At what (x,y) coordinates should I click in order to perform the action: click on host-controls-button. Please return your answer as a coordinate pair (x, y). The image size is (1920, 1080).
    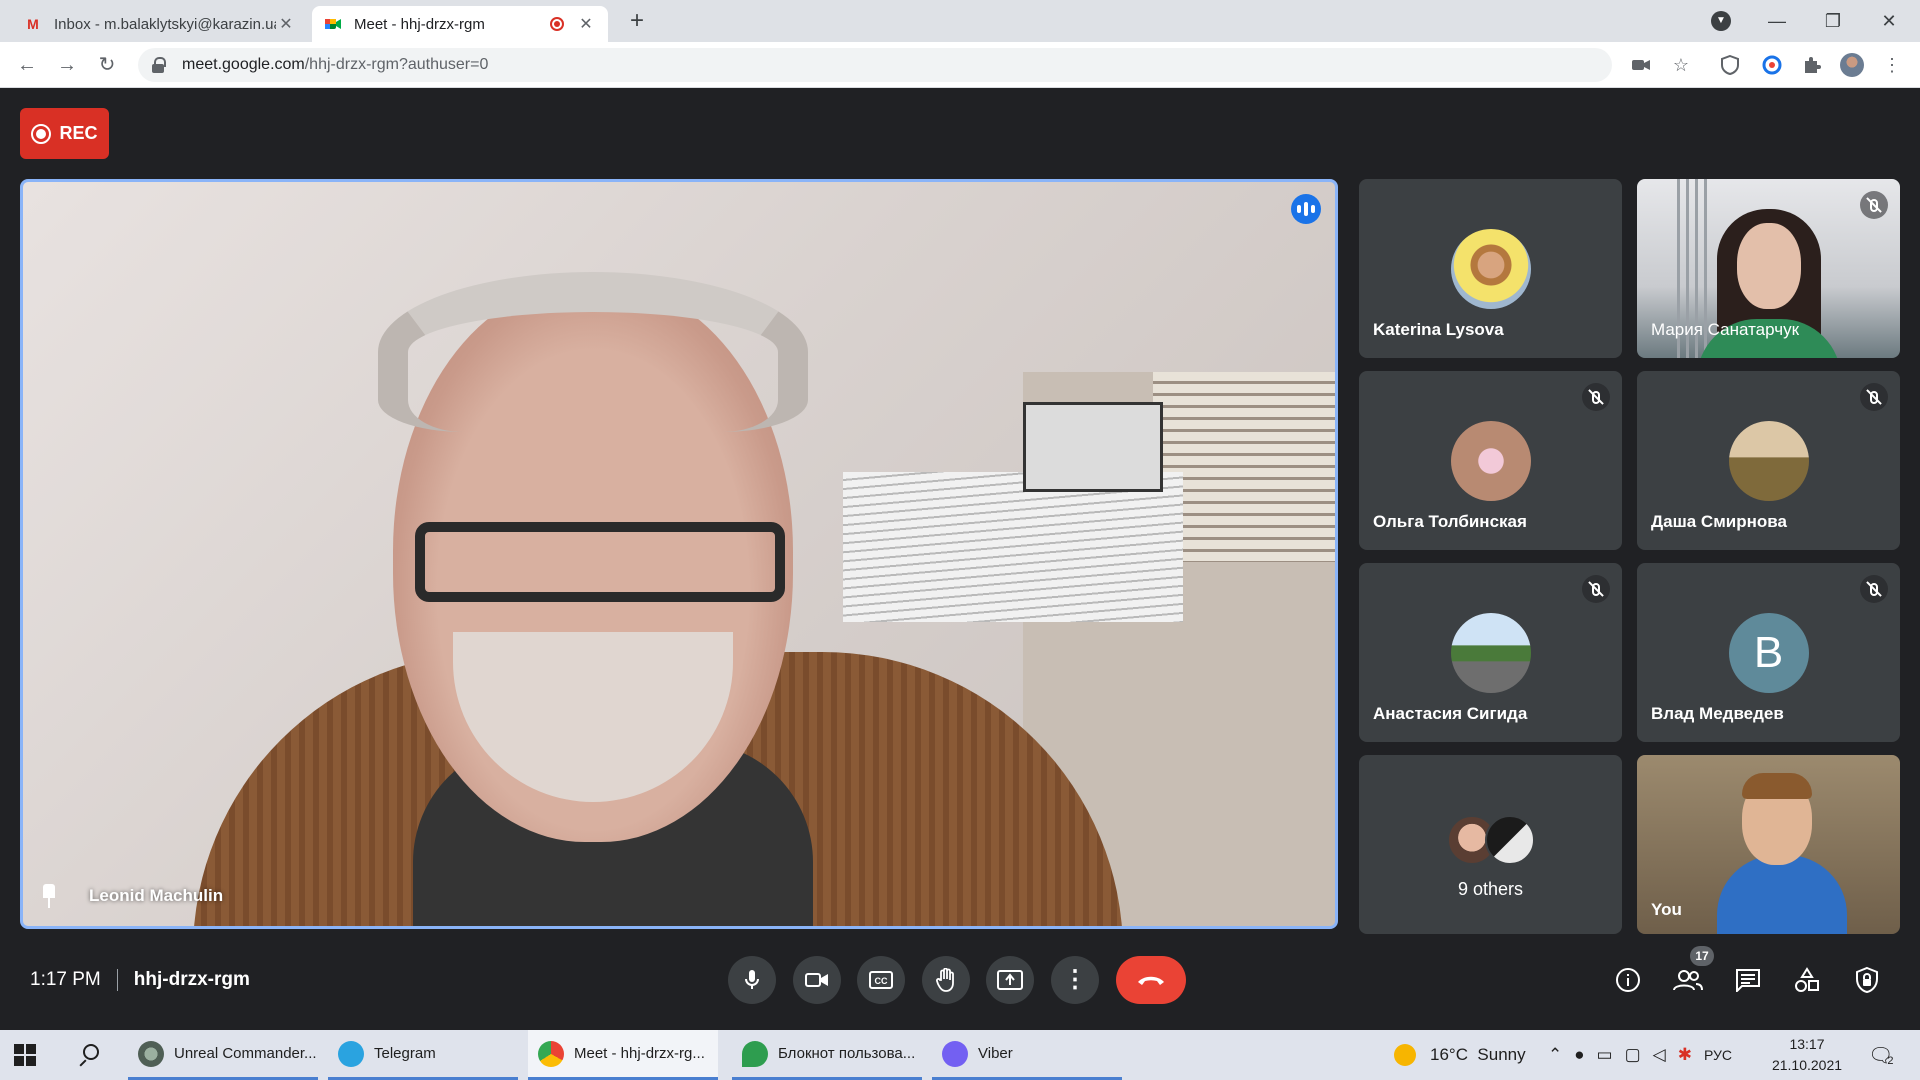
    Looking at the image, I should click on (1867, 980).